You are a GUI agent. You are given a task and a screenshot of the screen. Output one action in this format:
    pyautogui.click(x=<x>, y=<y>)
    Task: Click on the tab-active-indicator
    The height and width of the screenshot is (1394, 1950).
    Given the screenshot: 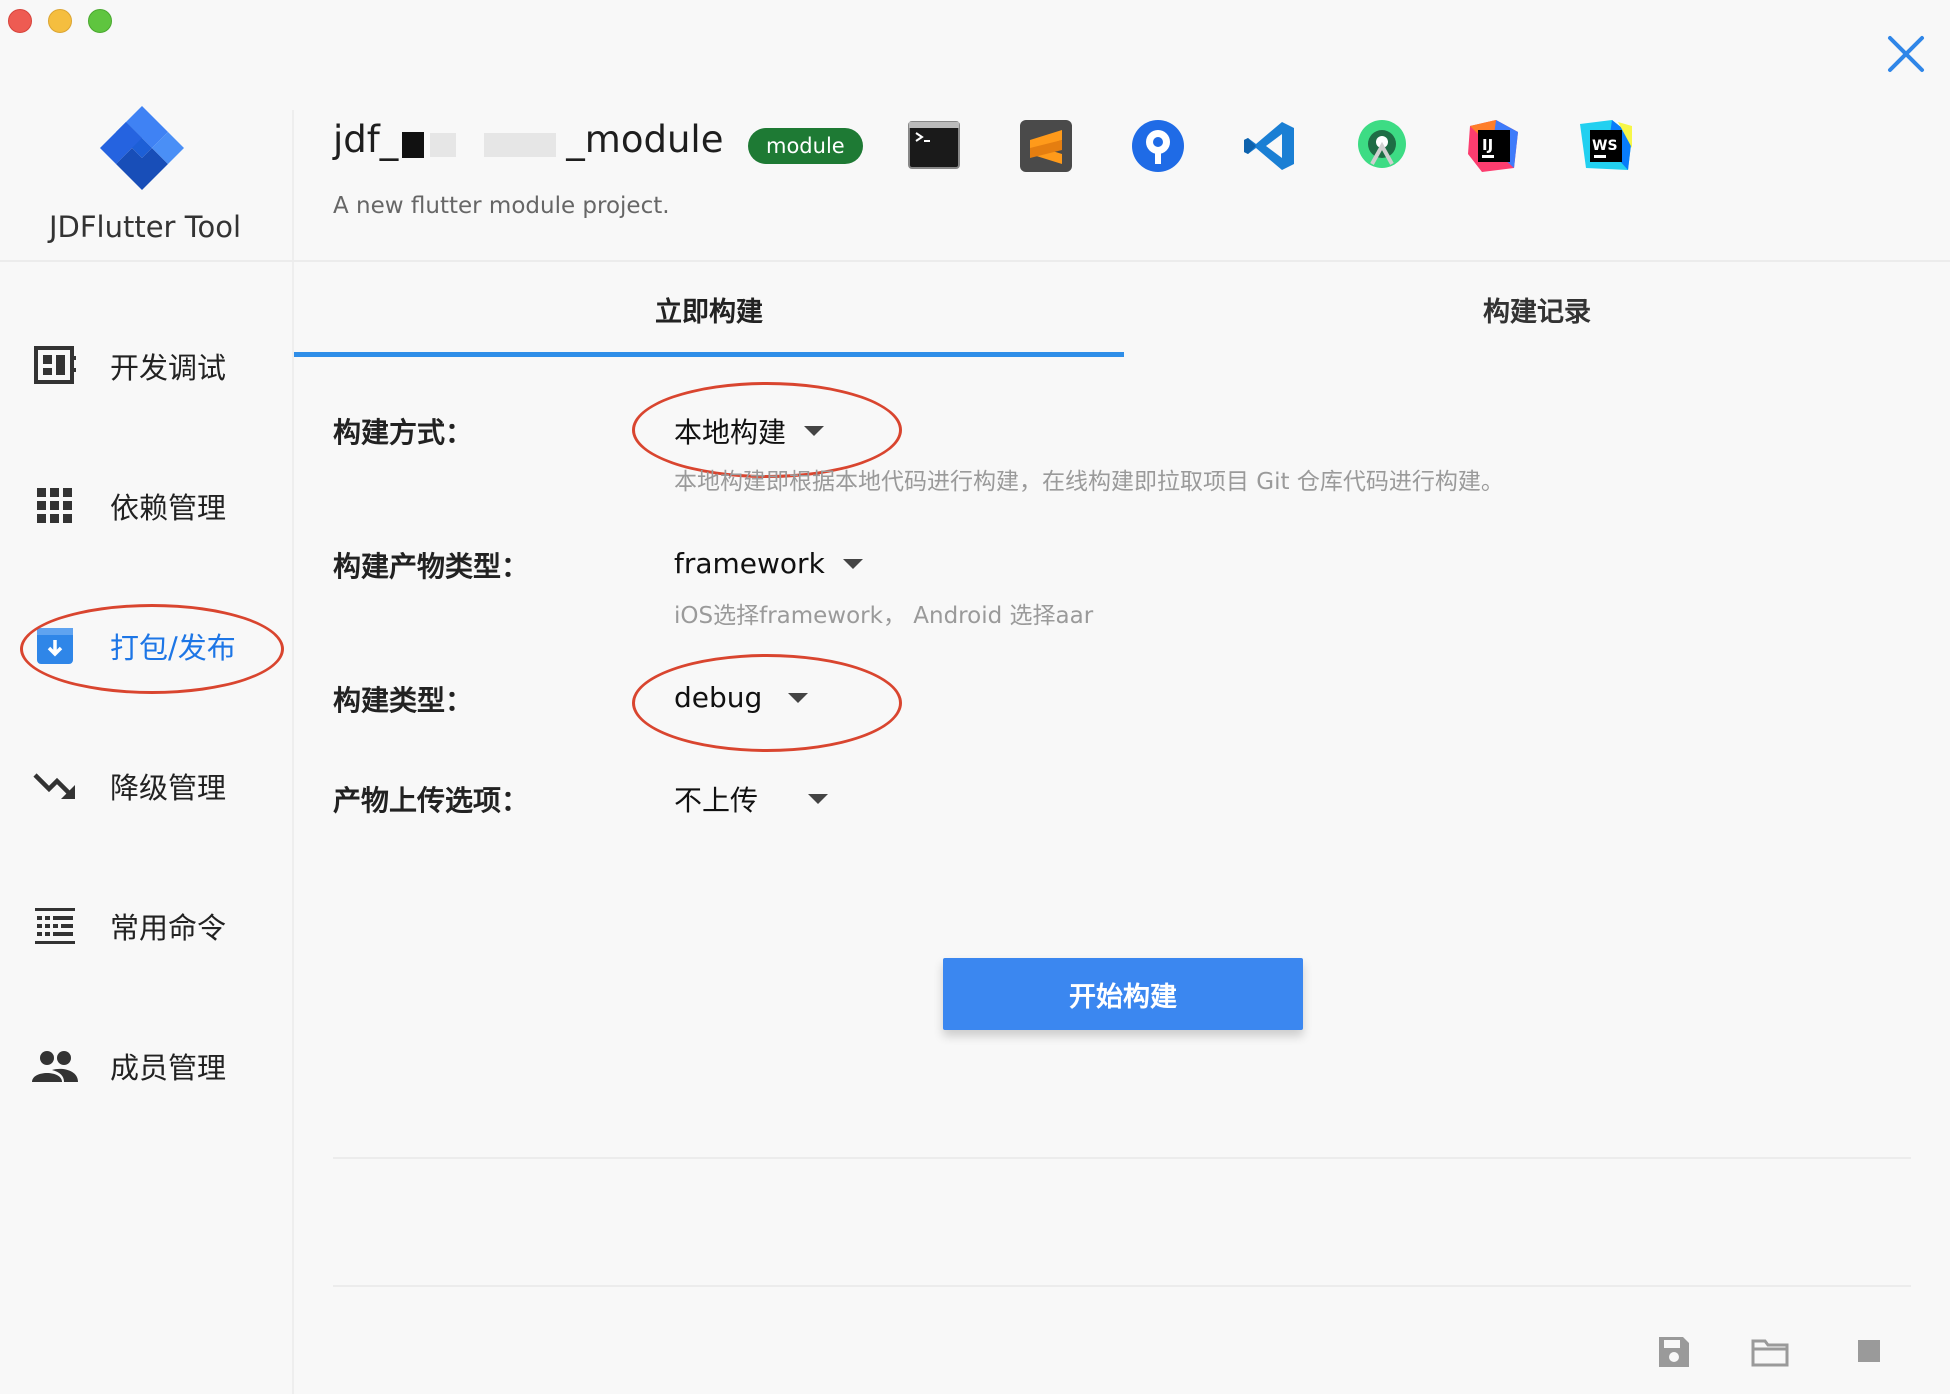 What is the action you would take?
    pyautogui.click(x=709, y=354)
    